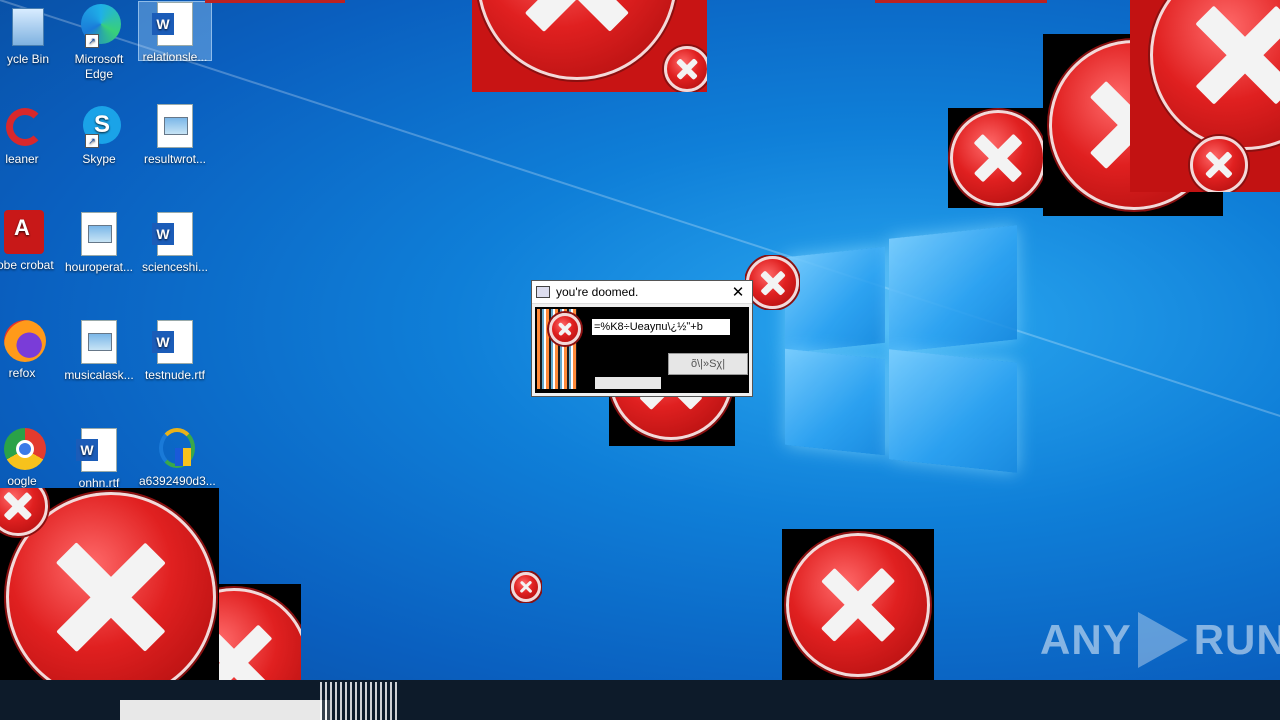 Image resolution: width=1280 pixels, height=720 pixels. I want to click on dialog-title: you're doomed., so click(597, 292).